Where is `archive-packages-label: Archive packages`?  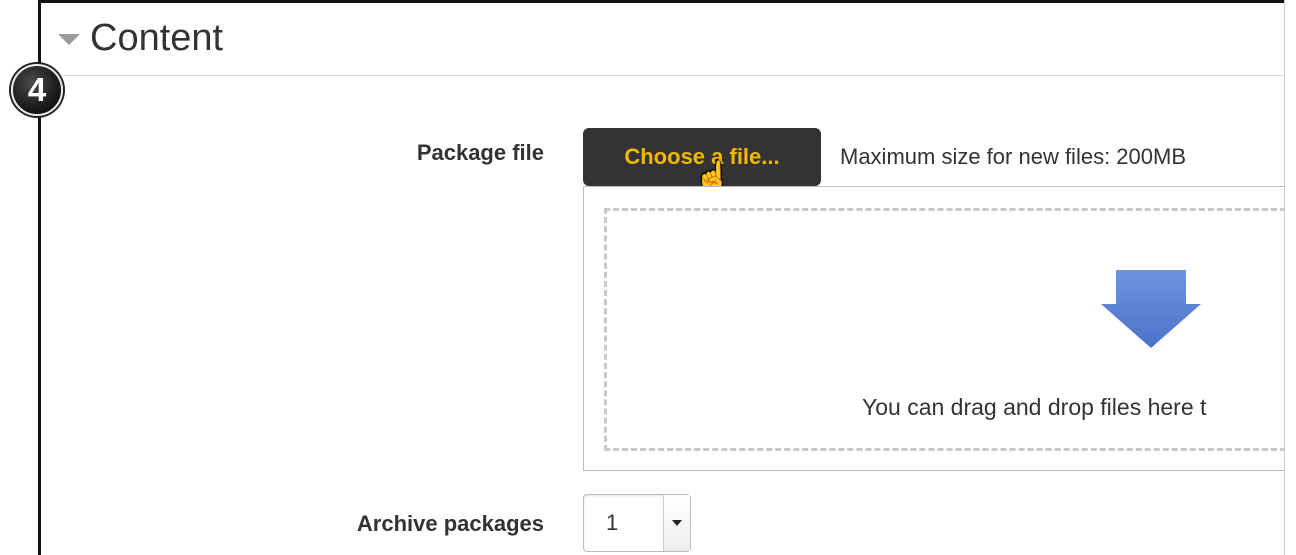
archive-packages-label: Archive packages is located at coordinates (450, 523).